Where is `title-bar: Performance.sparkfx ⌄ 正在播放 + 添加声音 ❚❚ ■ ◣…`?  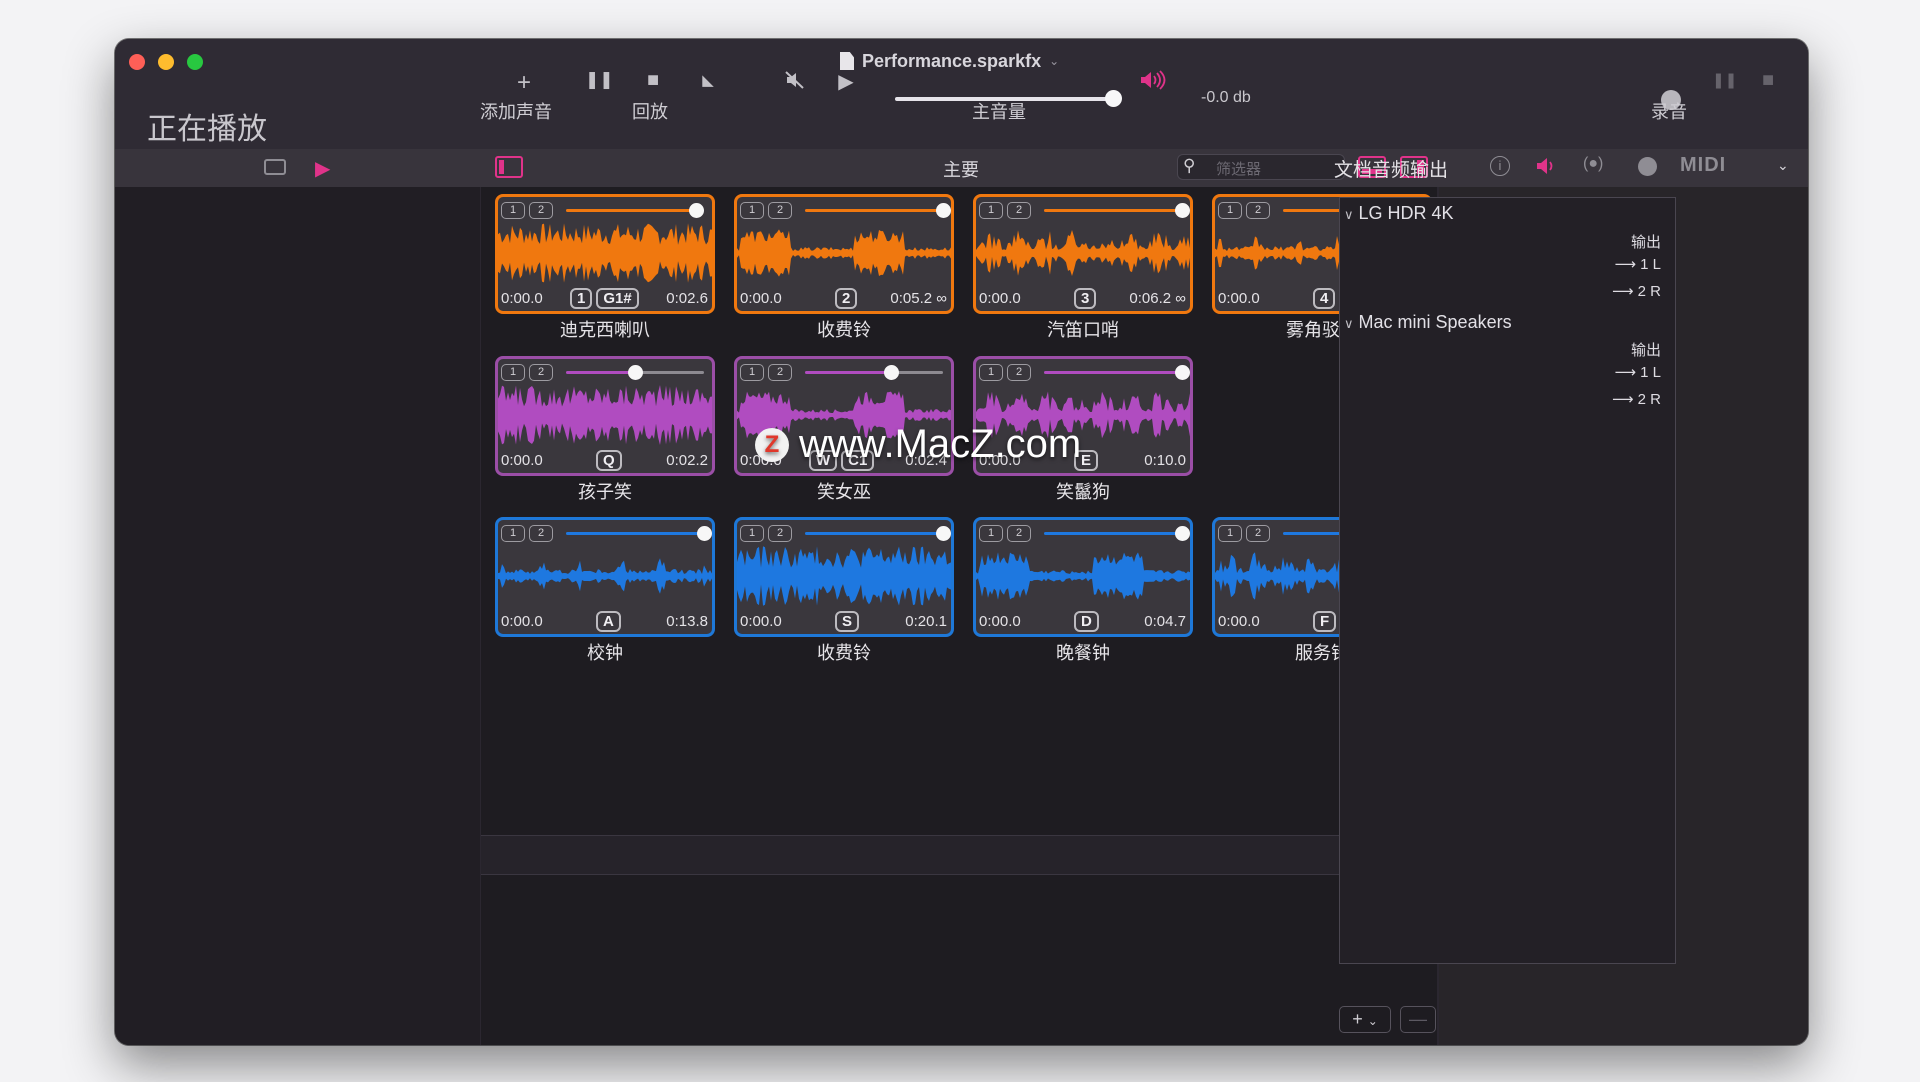
title-bar: Performance.sparkfx ⌄ 正在播放 + 添加声音 ❚❚ ■ ◣… is located at coordinates (961, 94).